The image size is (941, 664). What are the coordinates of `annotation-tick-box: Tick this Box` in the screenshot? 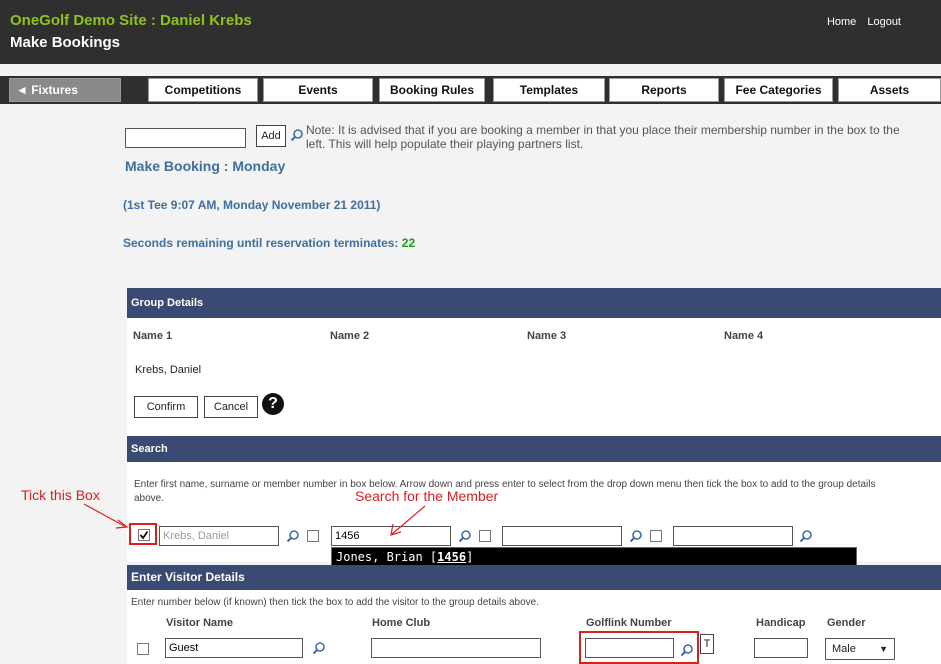 It's located at (60, 495).